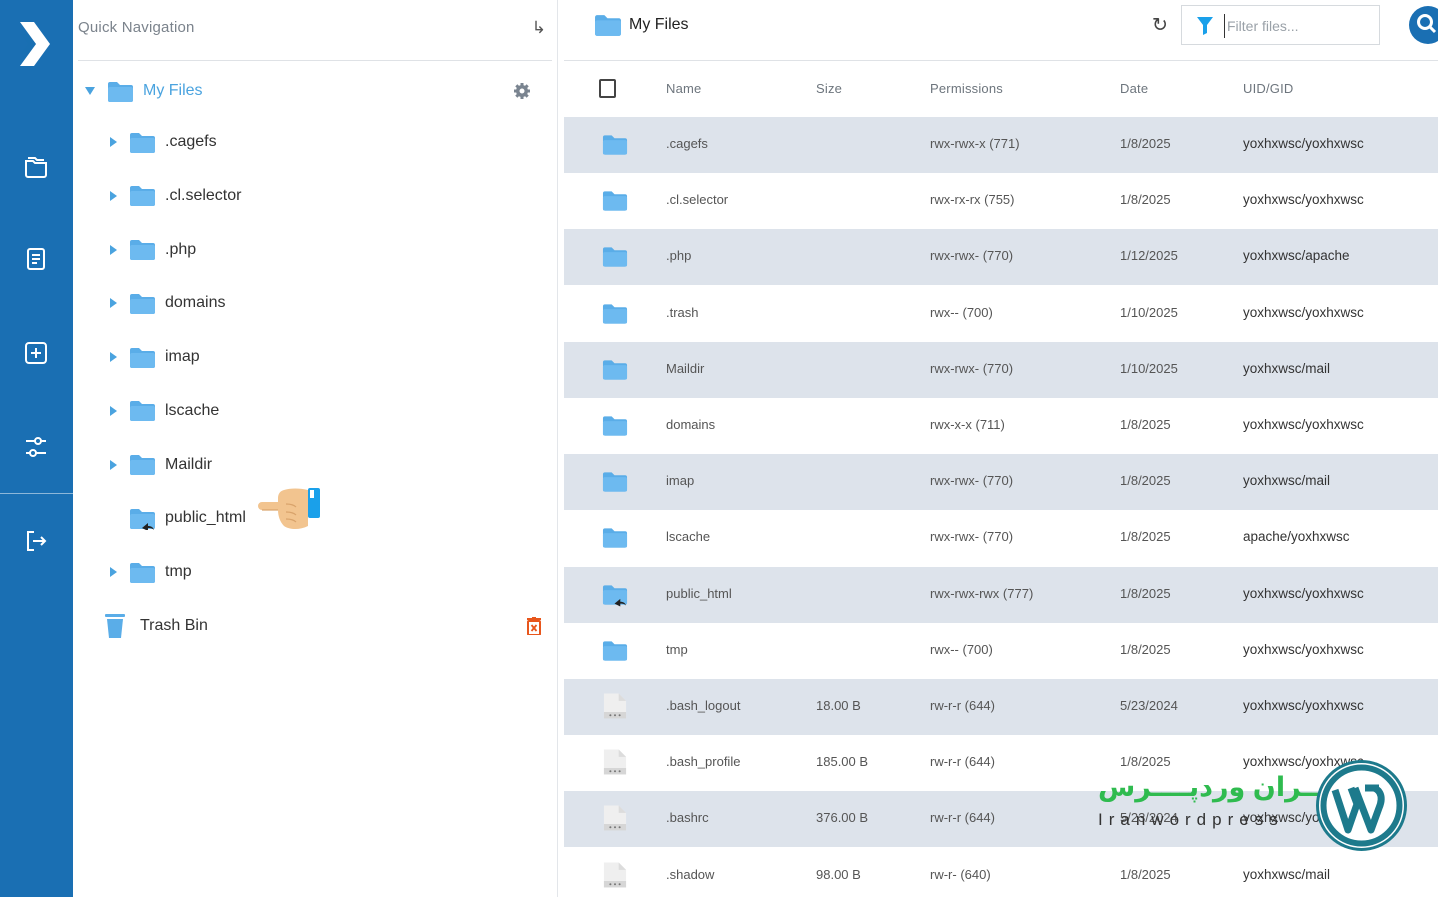 Image resolution: width=1438 pixels, height=904 pixels. Describe the element at coordinates (615, 762) in the screenshot. I see `file-icon` at that location.